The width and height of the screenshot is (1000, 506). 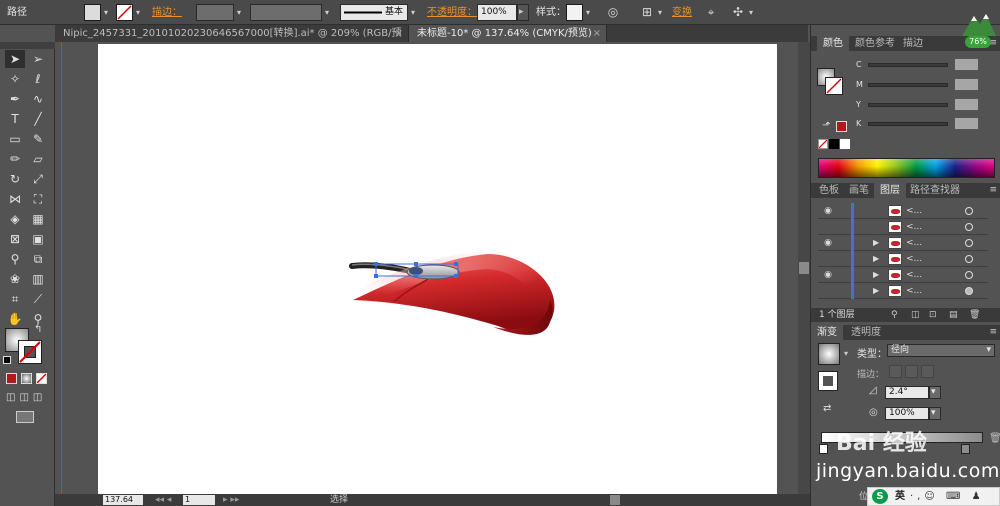 What do you see at coordinates (933, 315) in the screenshot?
I see `new-sublayer-icon: ⊡` at bounding box center [933, 315].